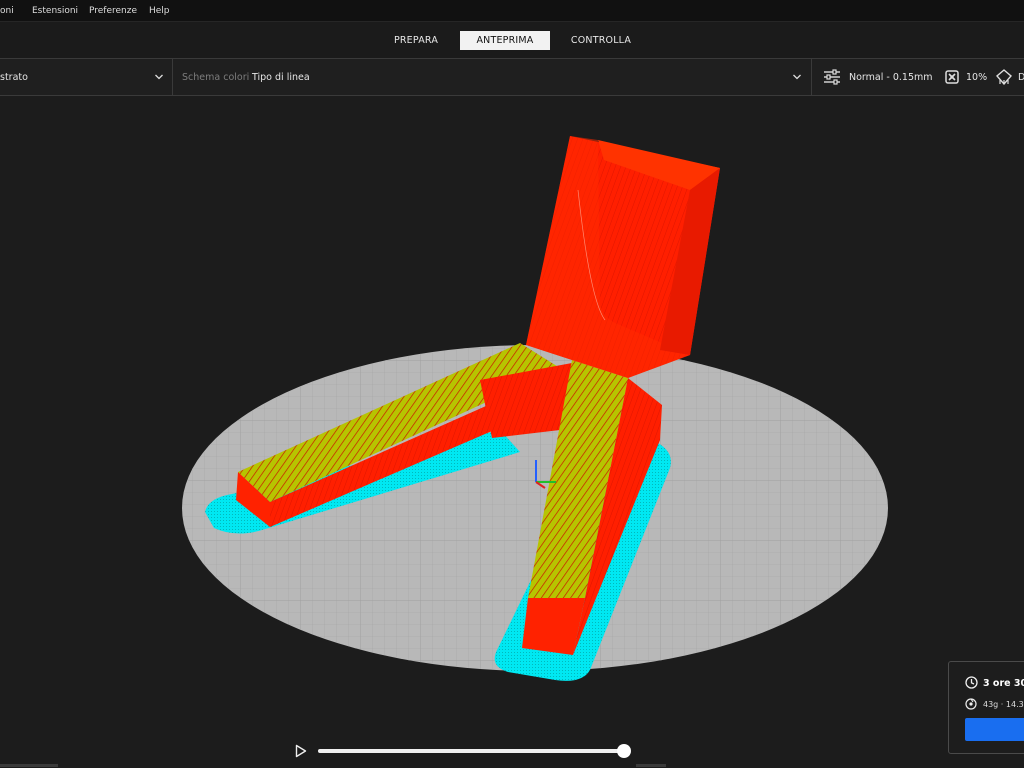  What do you see at coordinates (512, 11) in the screenshot?
I see `menubar: oni Estensioni Preferenze Help` at bounding box center [512, 11].